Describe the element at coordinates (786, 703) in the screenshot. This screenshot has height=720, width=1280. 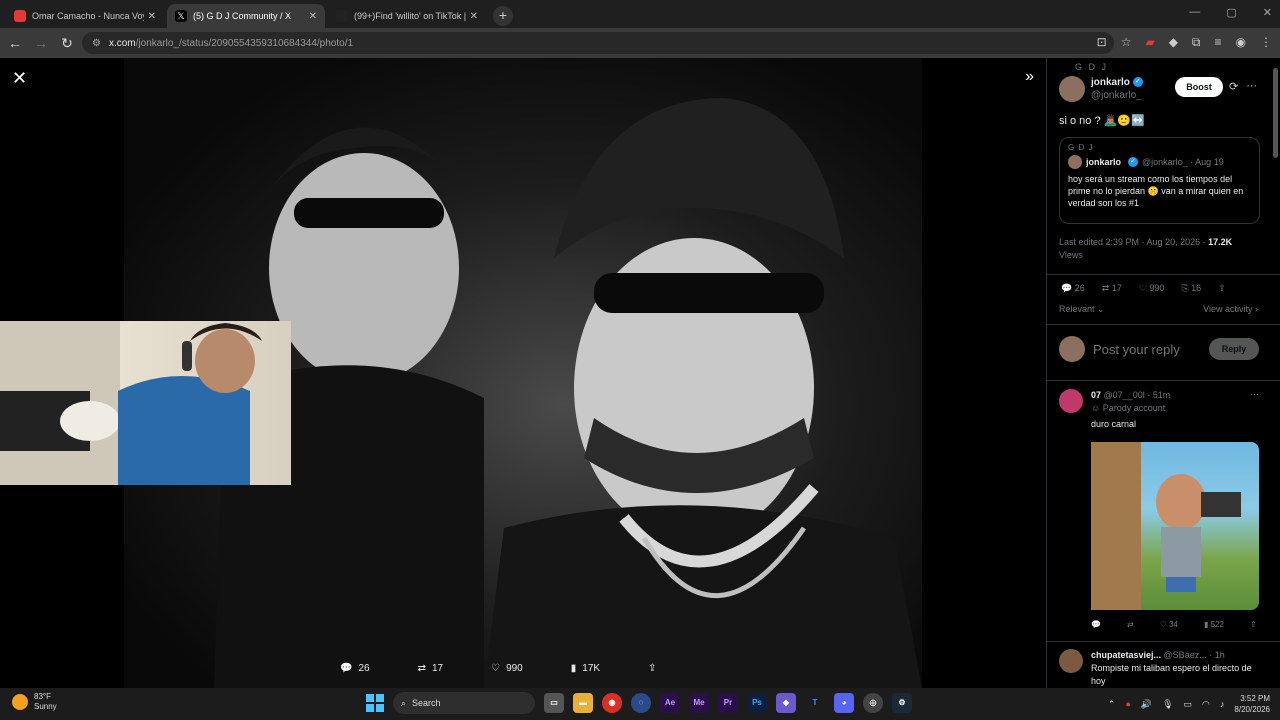
I see `app-game-icon: ◆` at that location.